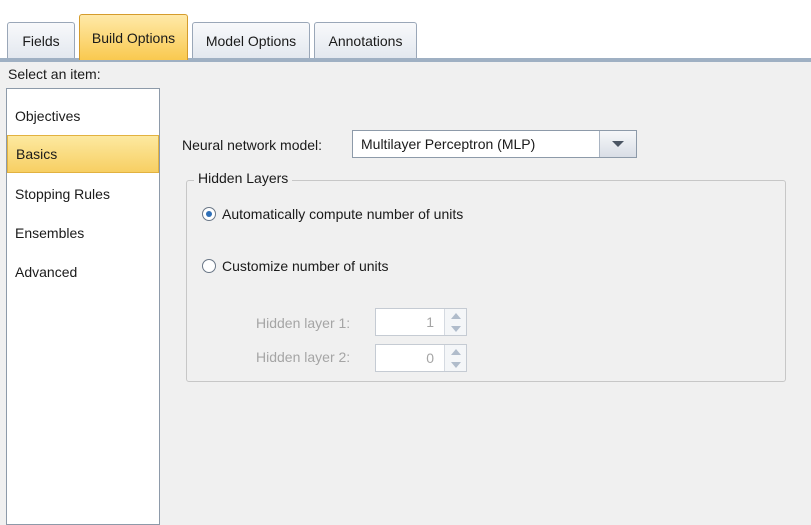 This screenshot has width=811, height=525. I want to click on radio-automatic-units: Automatically compute number of units, so click(332, 214).